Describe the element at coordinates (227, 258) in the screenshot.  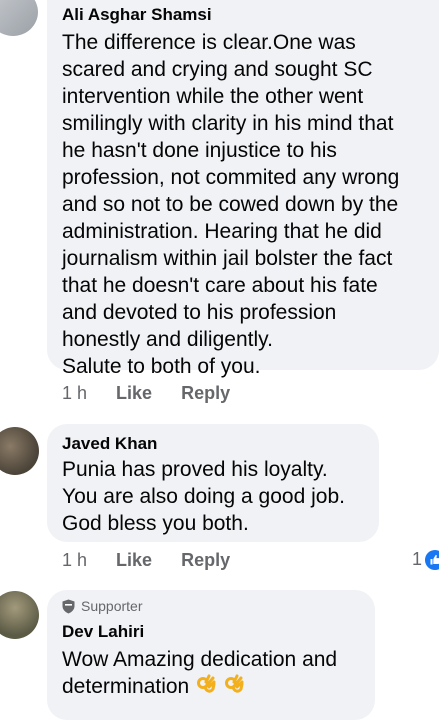
I see `comment-line: journalism within jail bolster the fact` at that location.